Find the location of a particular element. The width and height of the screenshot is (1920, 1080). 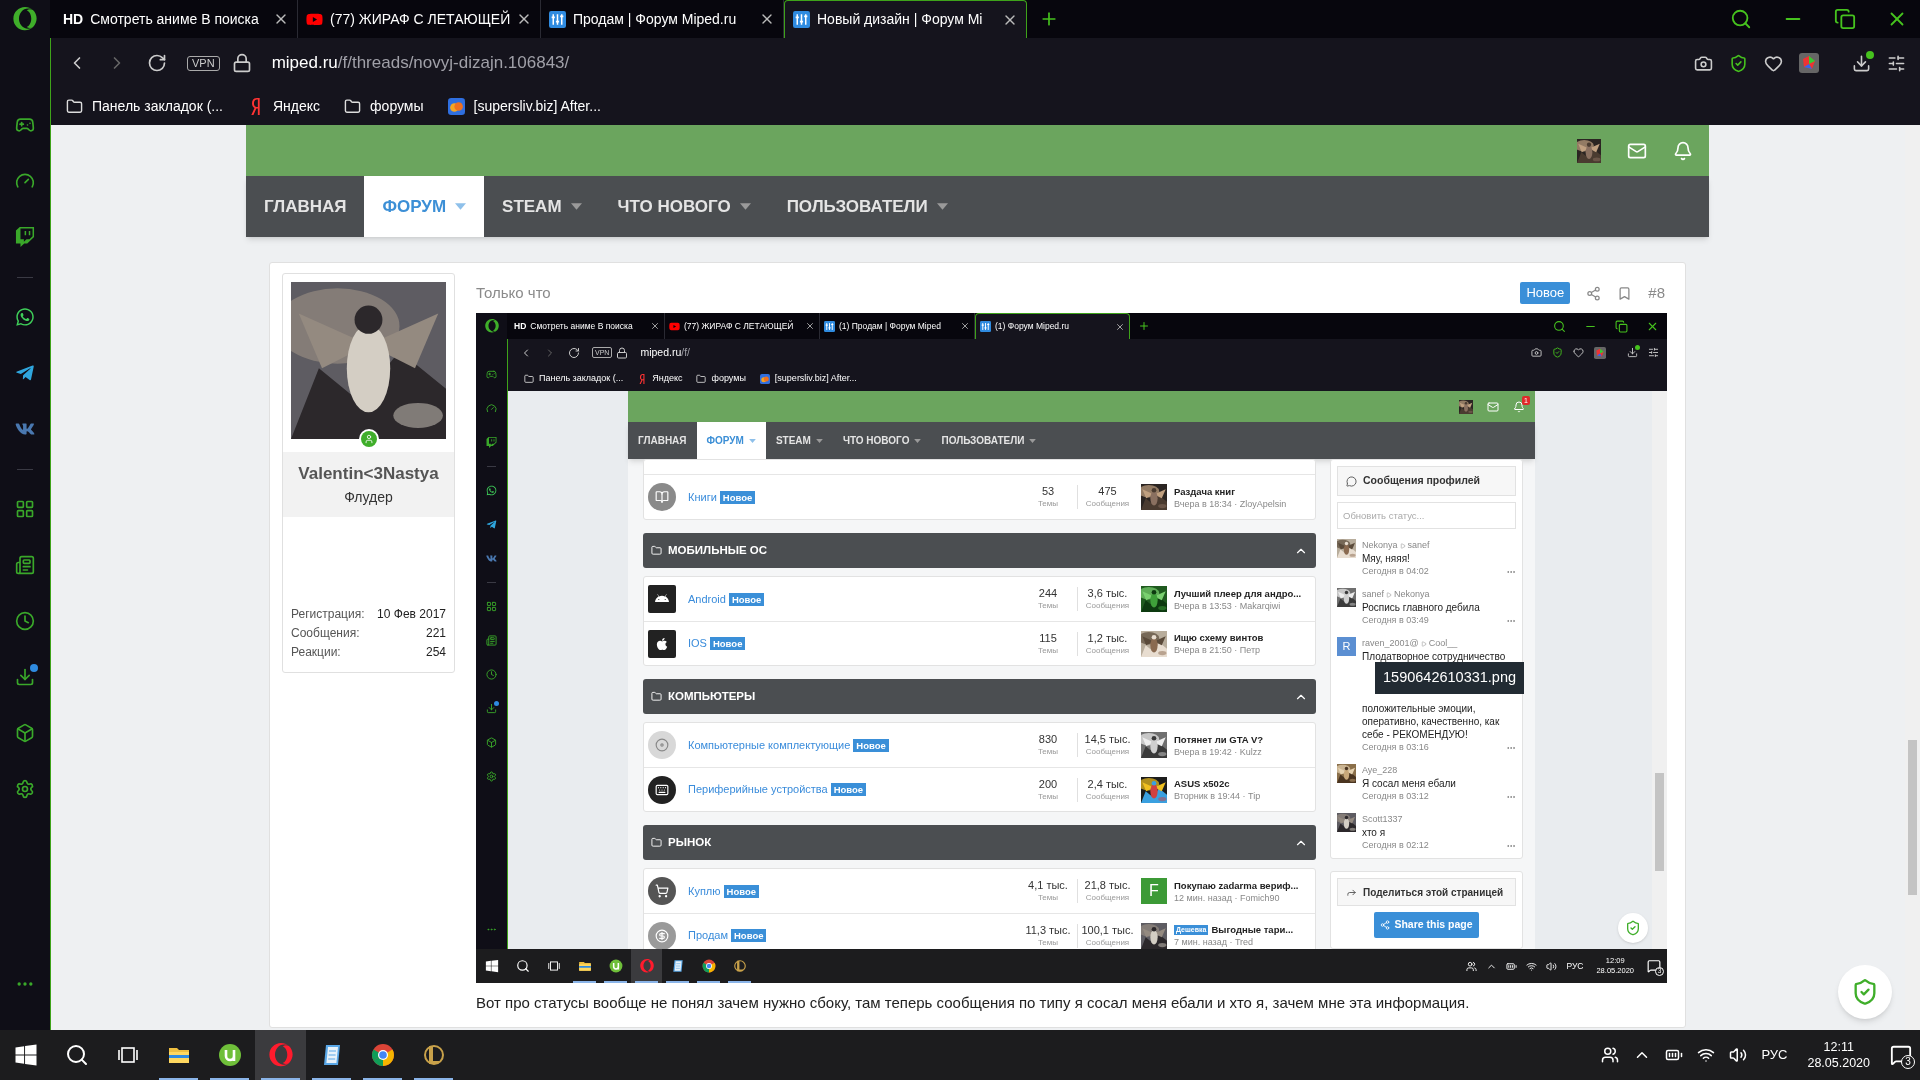

forum-link: Куплю is located at coordinates (704, 891).